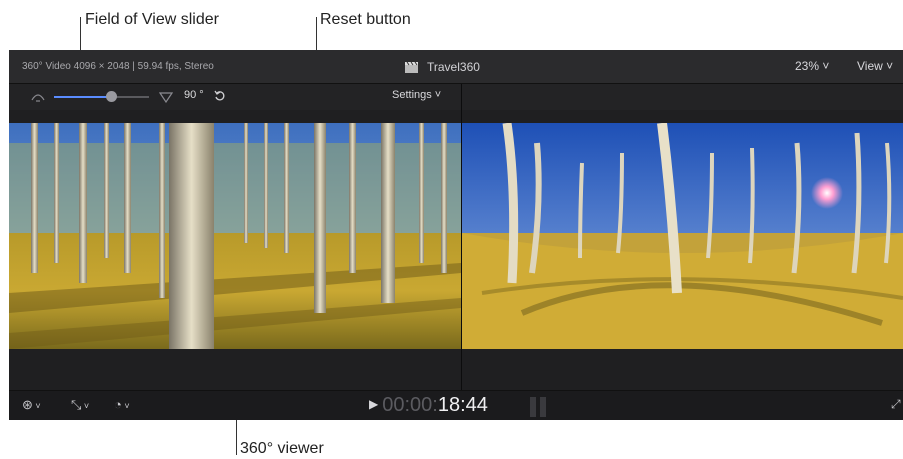 This screenshot has height=459, width=903. I want to click on fov-slider-fill, so click(82, 97).